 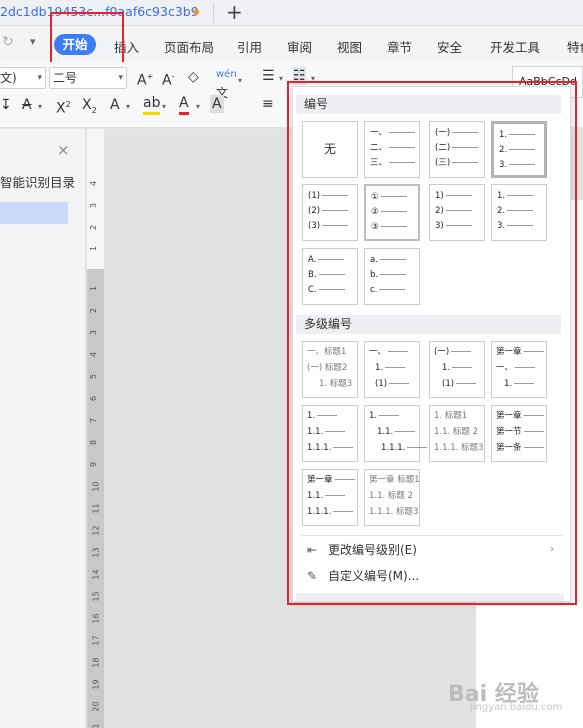 What do you see at coordinates (27, 105) in the screenshot?
I see `strikethrough-icon: A` at bounding box center [27, 105].